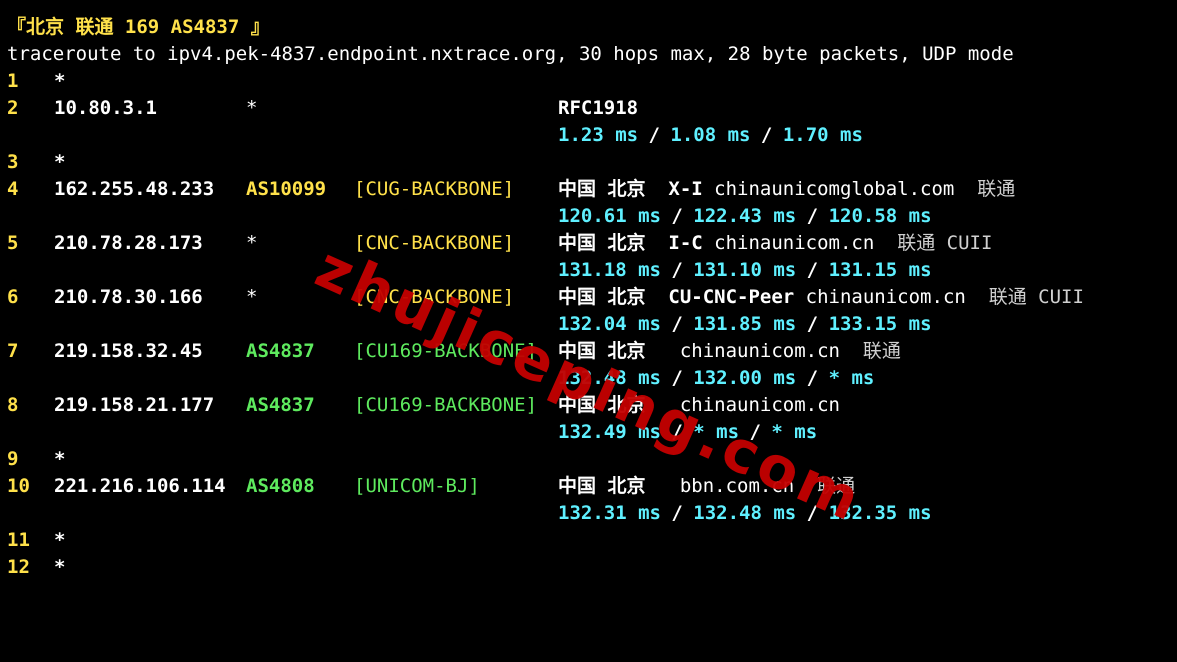 This screenshot has width=1177, height=662. I want to click on hop-geo: 中国 北京 X-I chinaunicomglobal.com 联通, so click(786, 189).